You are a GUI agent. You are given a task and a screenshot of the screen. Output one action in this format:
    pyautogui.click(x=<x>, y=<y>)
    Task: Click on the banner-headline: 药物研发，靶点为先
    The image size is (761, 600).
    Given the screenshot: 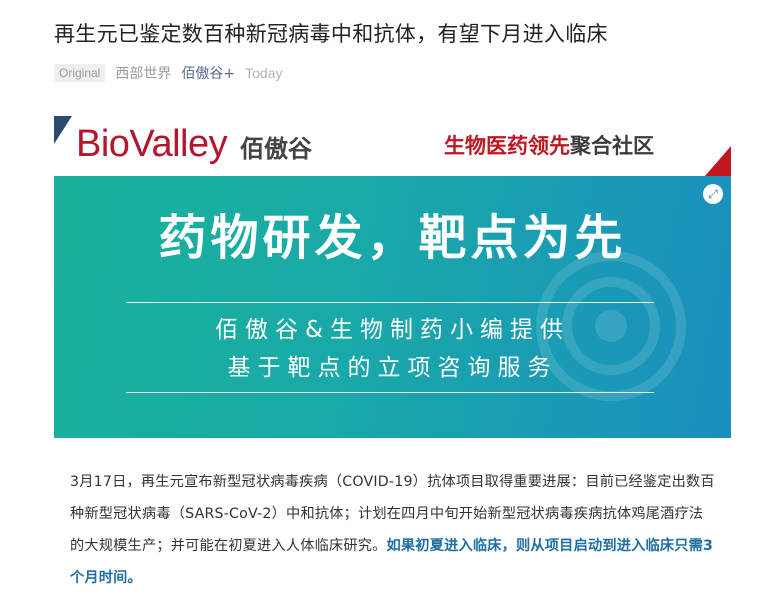 What is the action you would take?
    pyautogui.click(x=392, y=238)
    